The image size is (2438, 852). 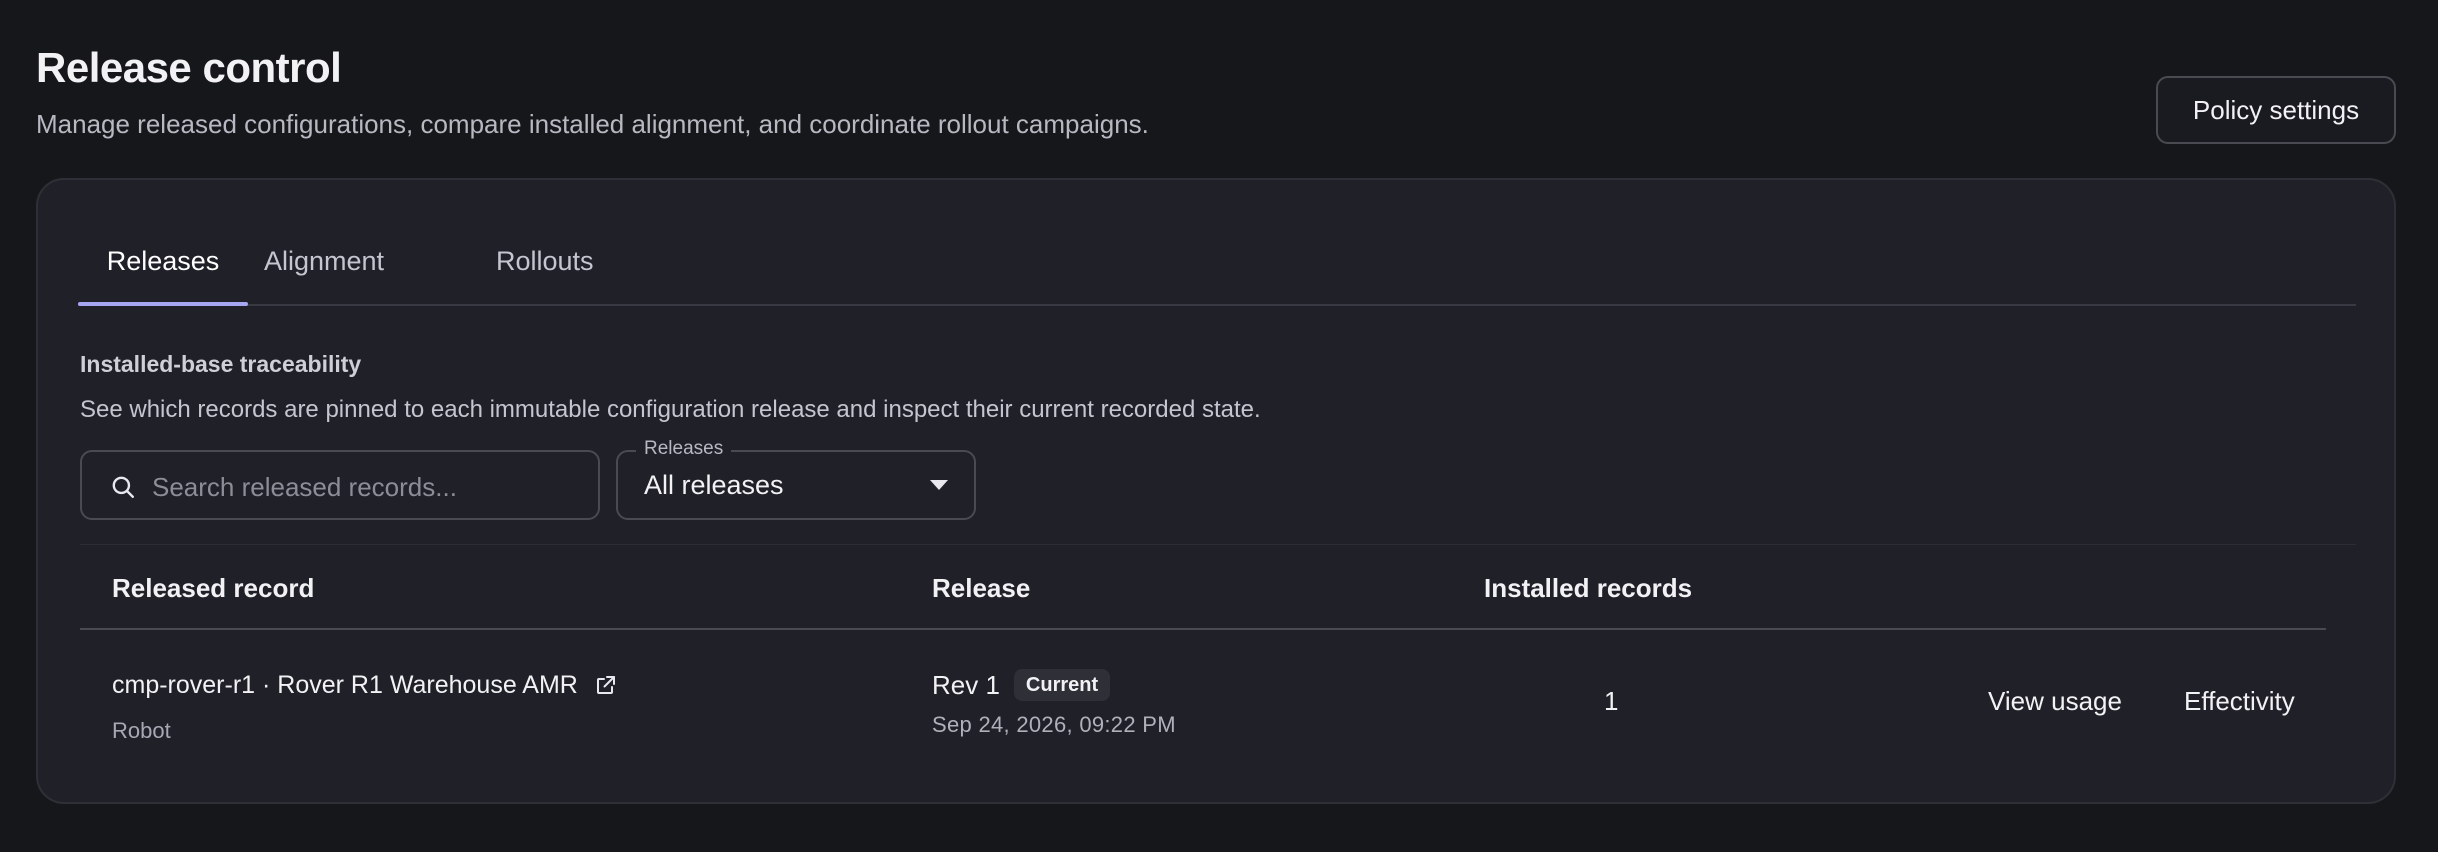 What do you see at coordinates (966, 685) in the screenshot?
I see `release-name: Rev 1` at bounding box center [966, 685].